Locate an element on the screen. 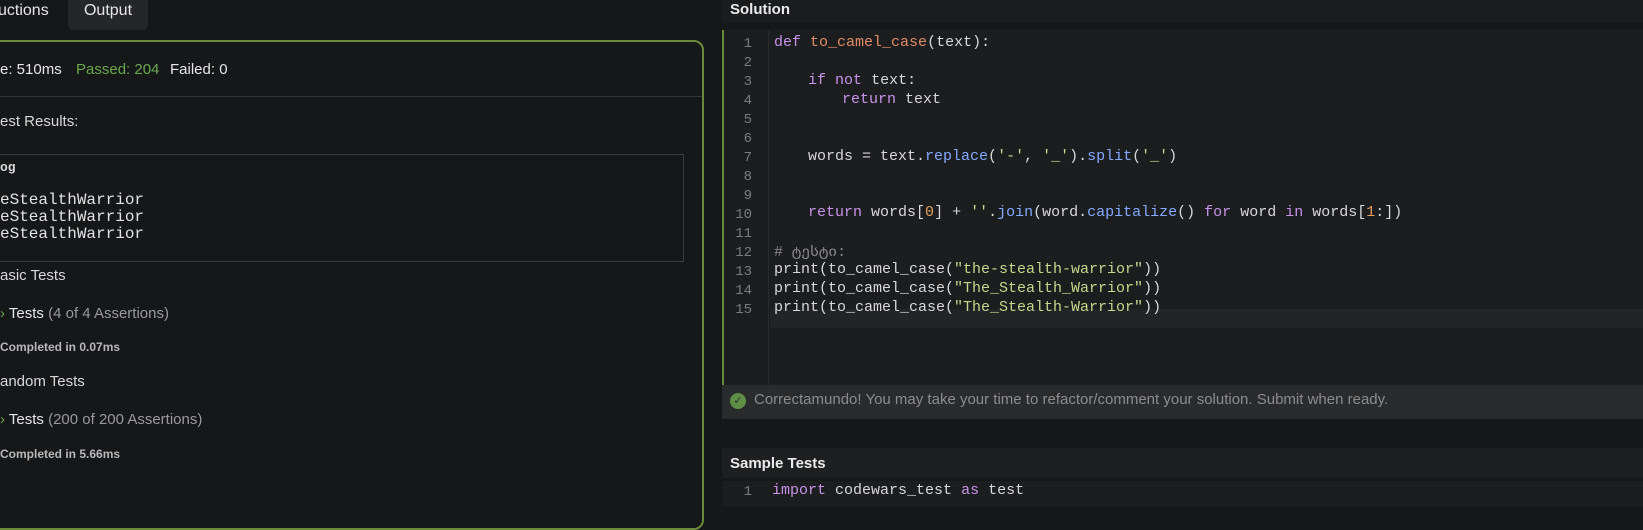  basic-tests-row: › Tests (4 of 4 Assertions) is located at coordinates (84, 313).